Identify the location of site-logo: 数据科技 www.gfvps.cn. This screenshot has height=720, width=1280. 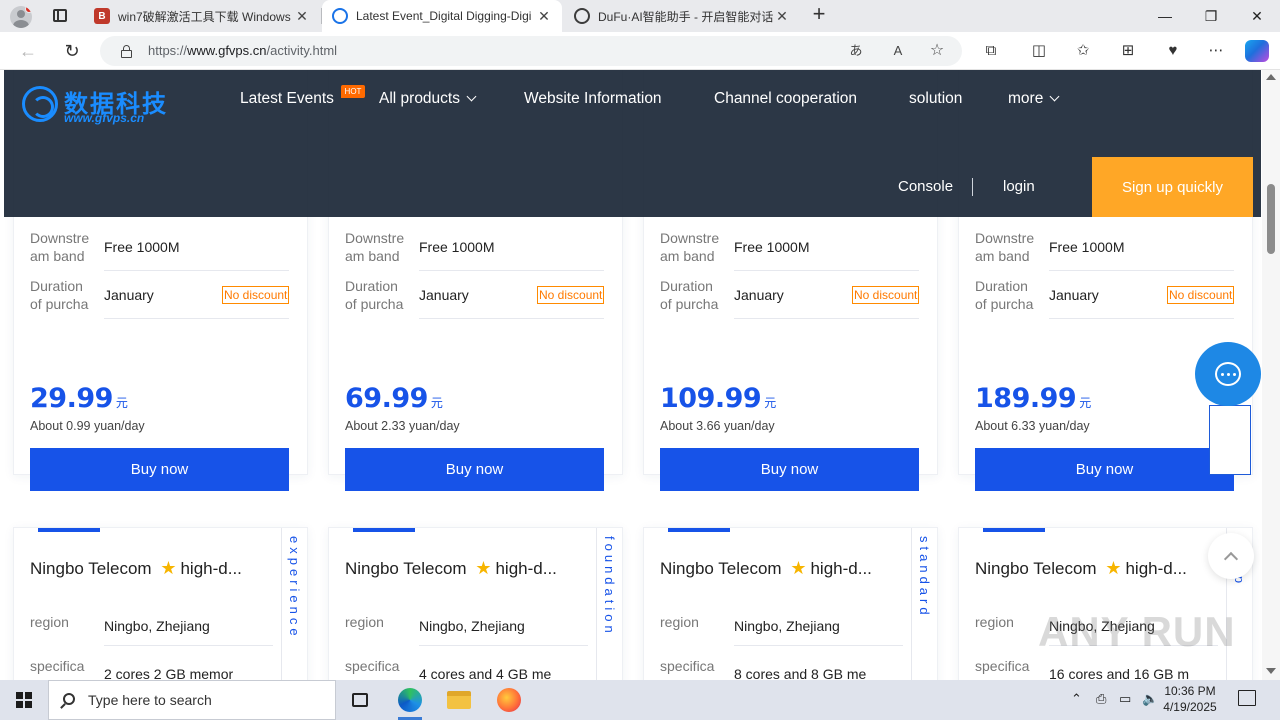
(97, 104).